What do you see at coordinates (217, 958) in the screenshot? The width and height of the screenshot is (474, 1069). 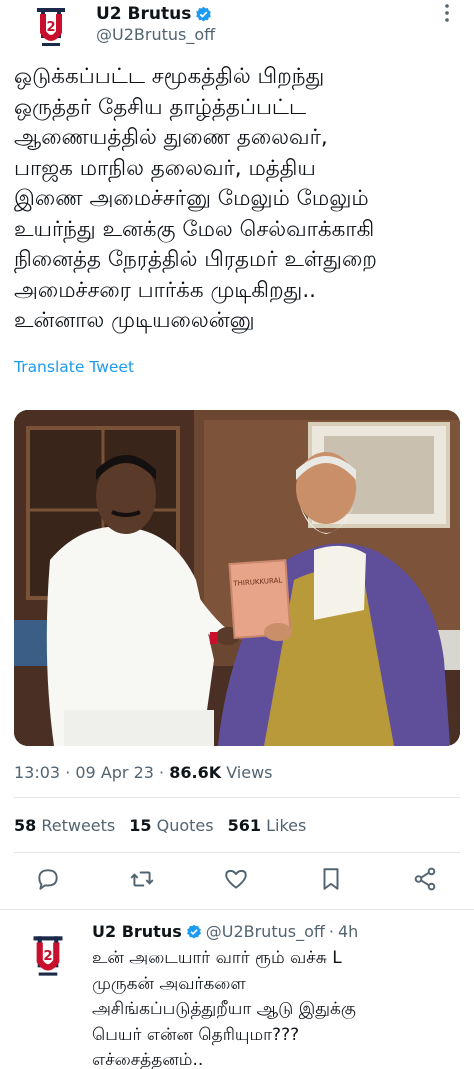 I see `reply-text-line: உன் அடையார் வார் ரூம் வச்சு L` at bounding box center [217, 958].